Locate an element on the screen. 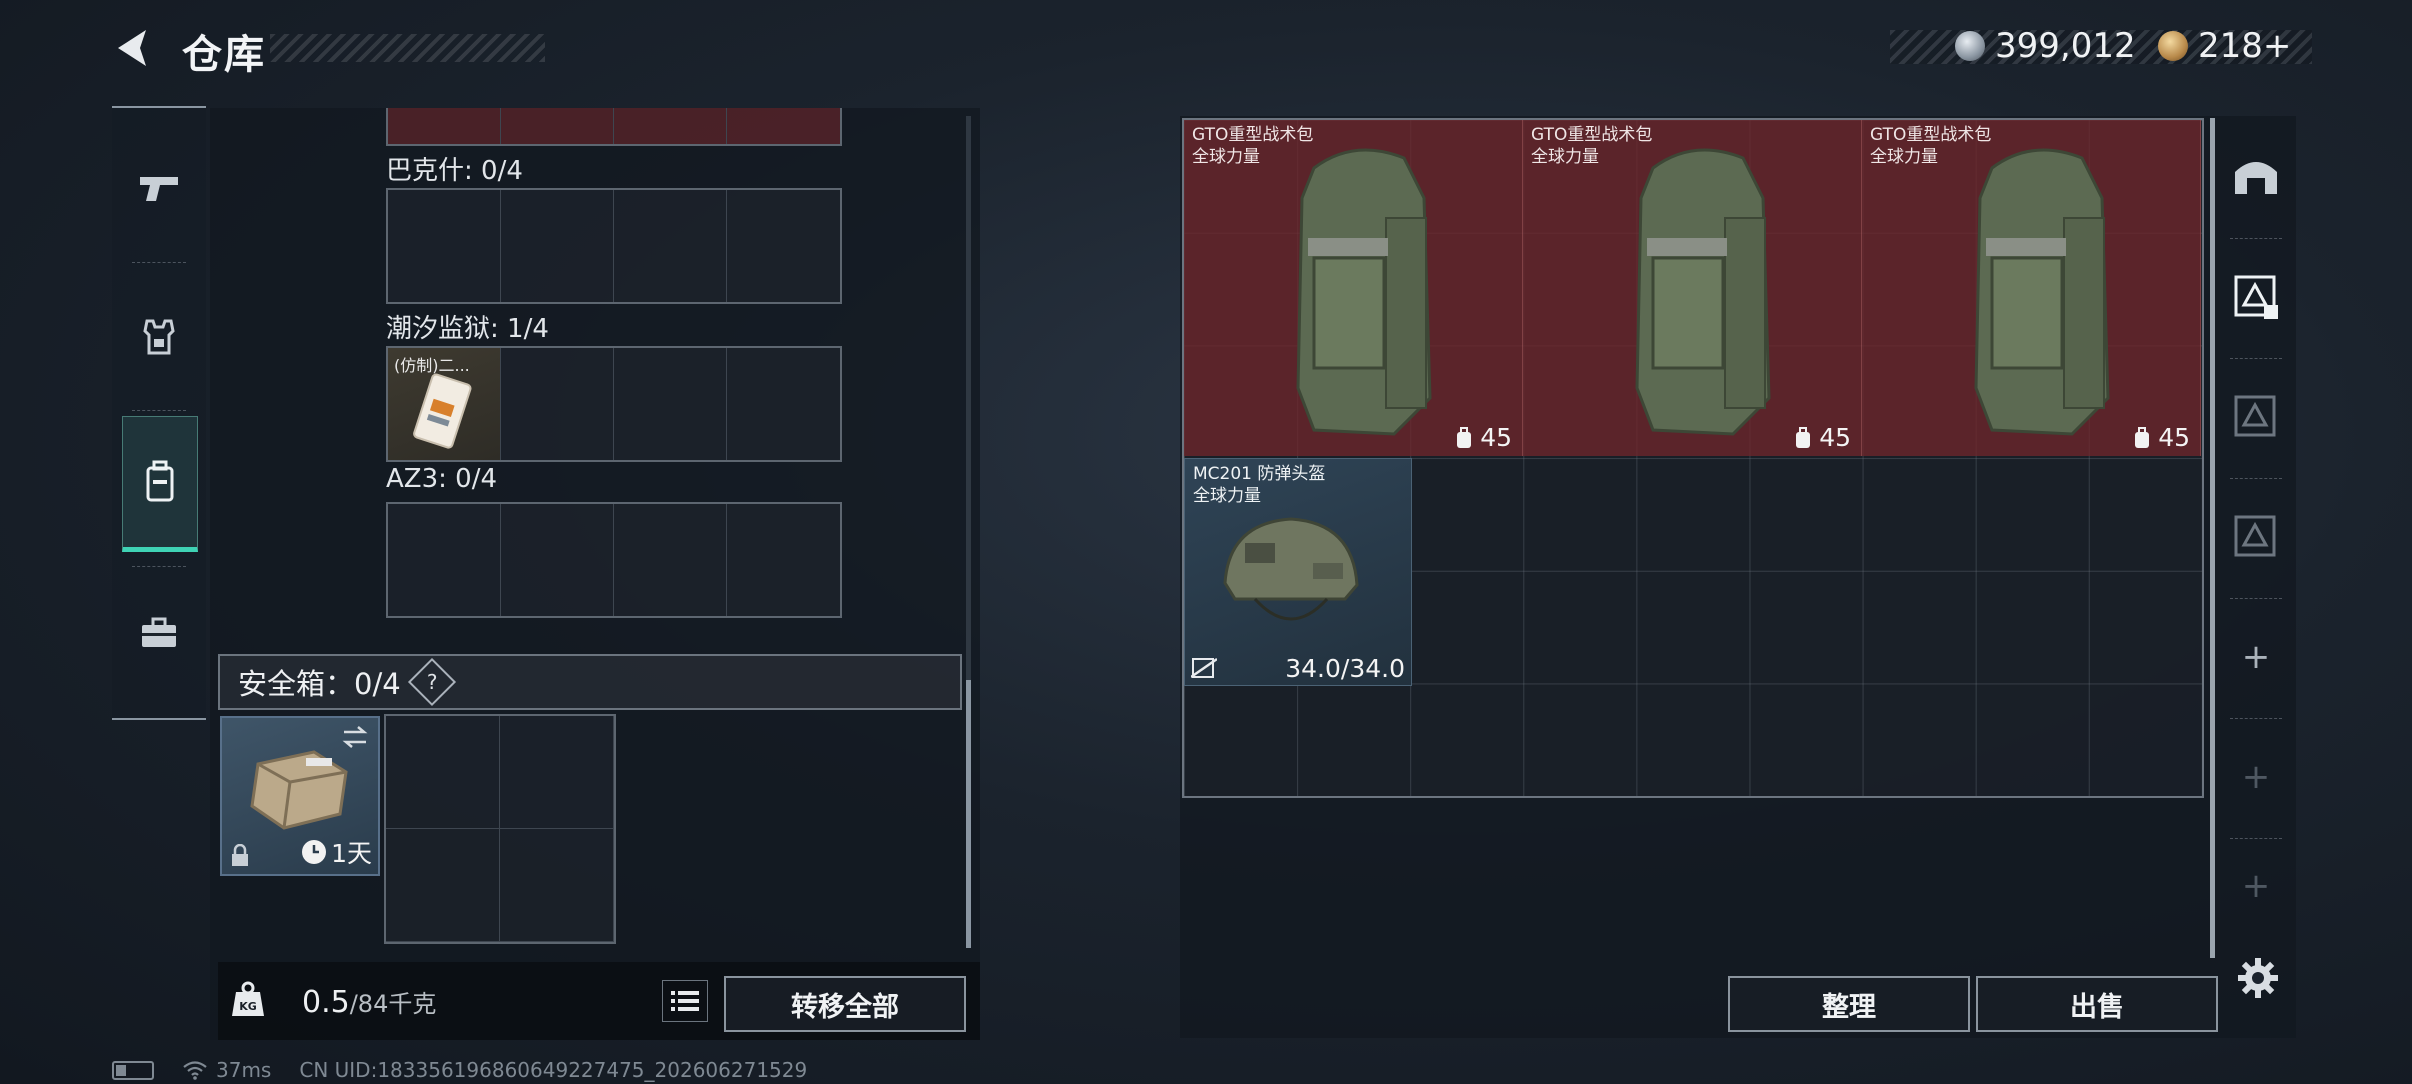 This screenshot has width=2412, height=1084. stash-tab-3-icon is located at coordinates (2255, 536).